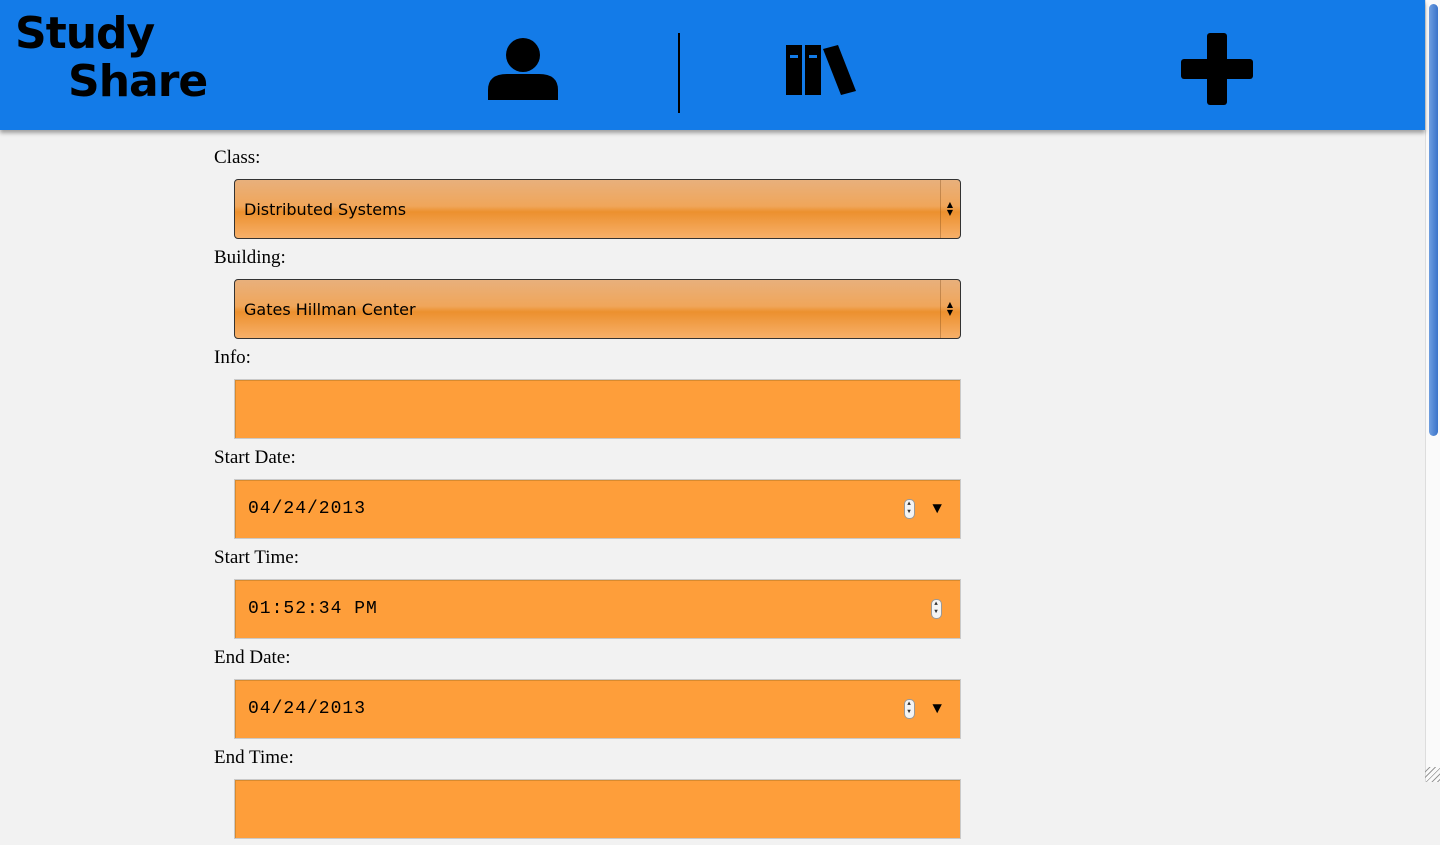  I want to click on building-label: Building:, so click(250, 257).